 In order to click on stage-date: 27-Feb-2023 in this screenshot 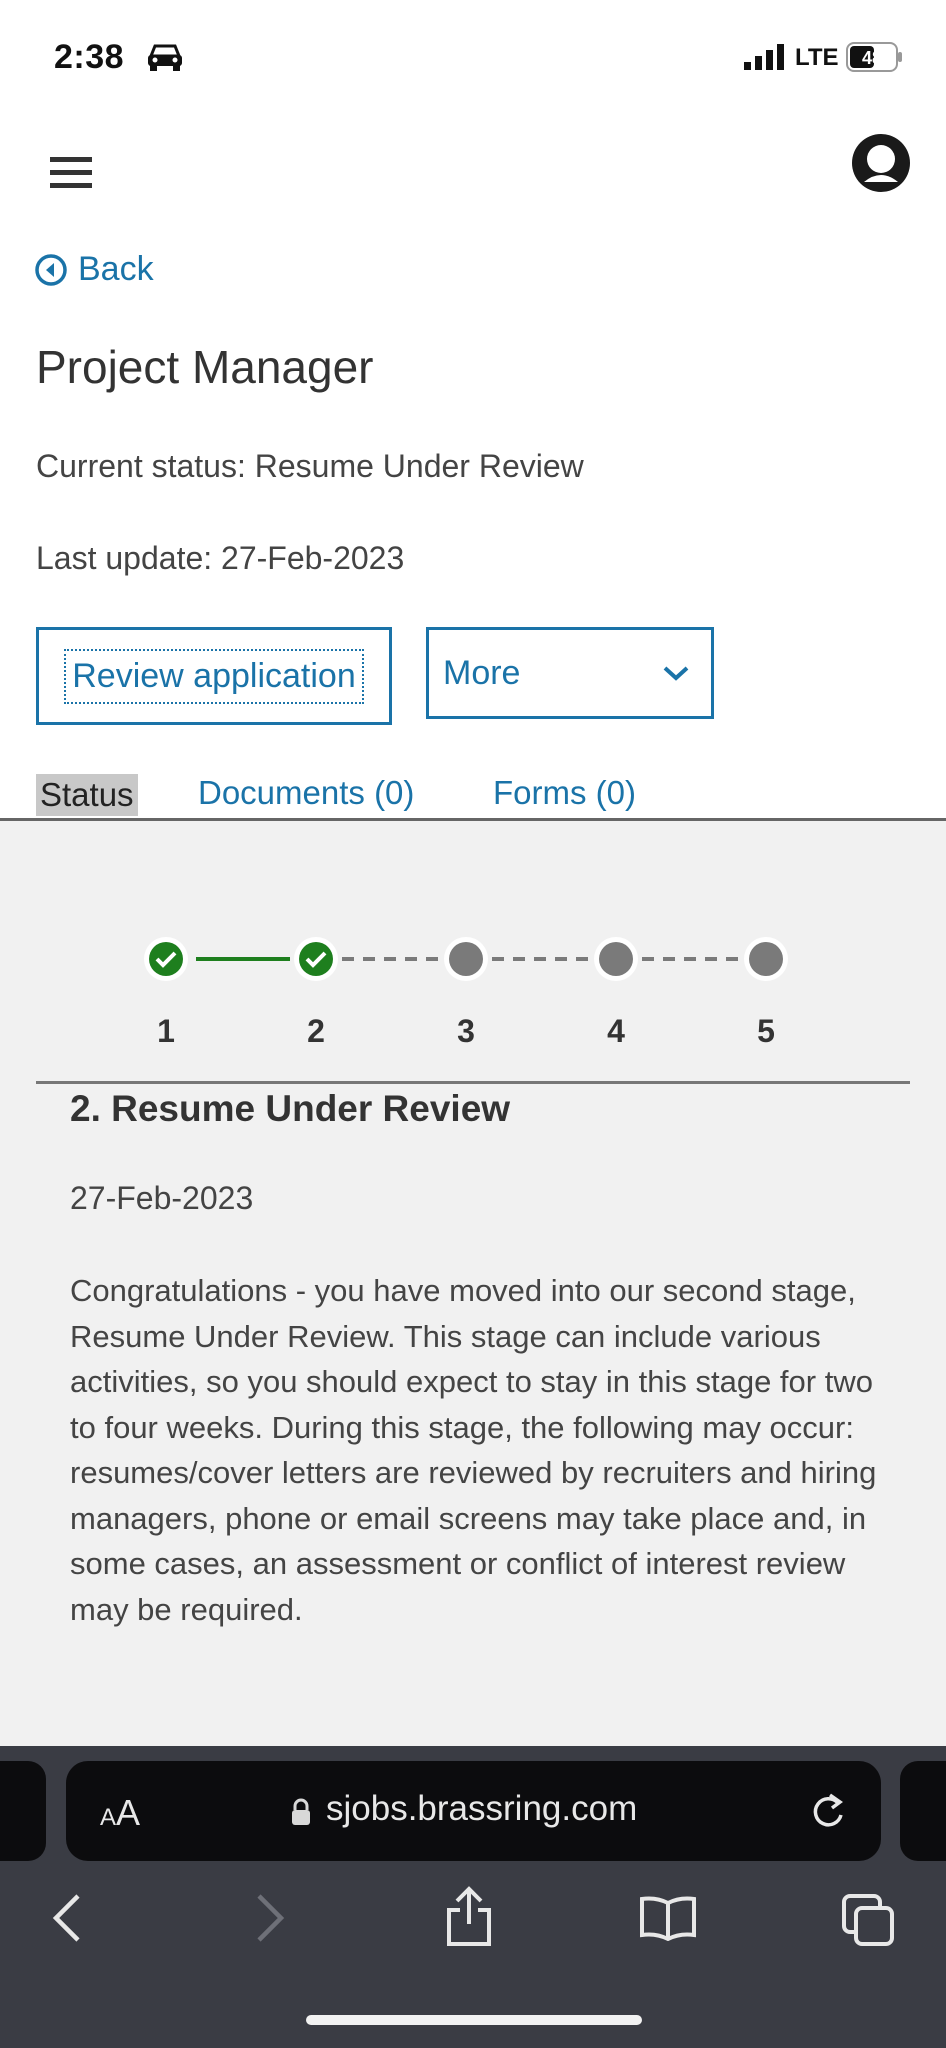, I will do `click(162, 1198)`.